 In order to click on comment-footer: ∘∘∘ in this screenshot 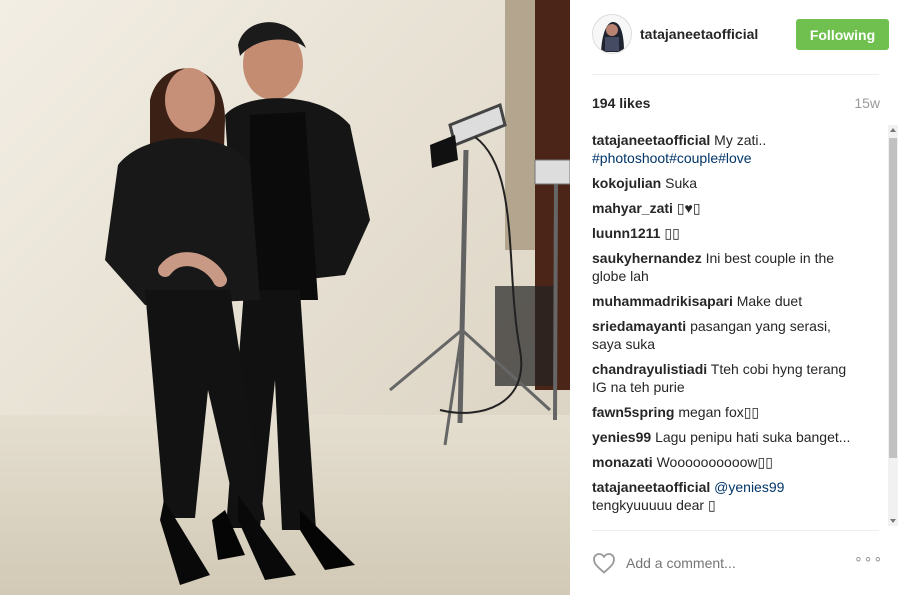, I will do `click(737, 564)`.